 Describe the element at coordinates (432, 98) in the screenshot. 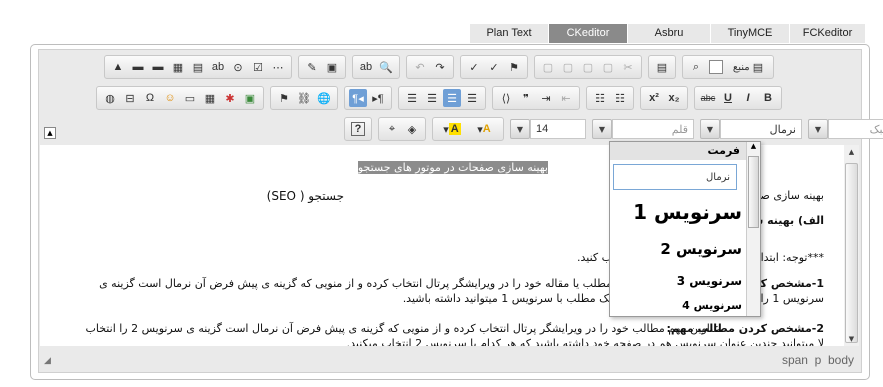

I see `align-right-icon: ☰` at that location.